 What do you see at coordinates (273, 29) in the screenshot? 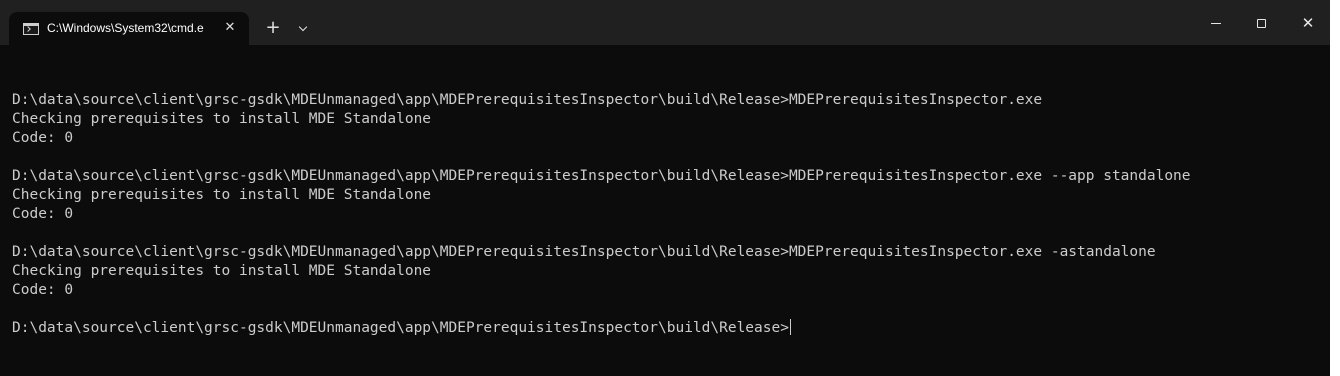
I see `new-tab-button: +` at bounding box center [273, 29].